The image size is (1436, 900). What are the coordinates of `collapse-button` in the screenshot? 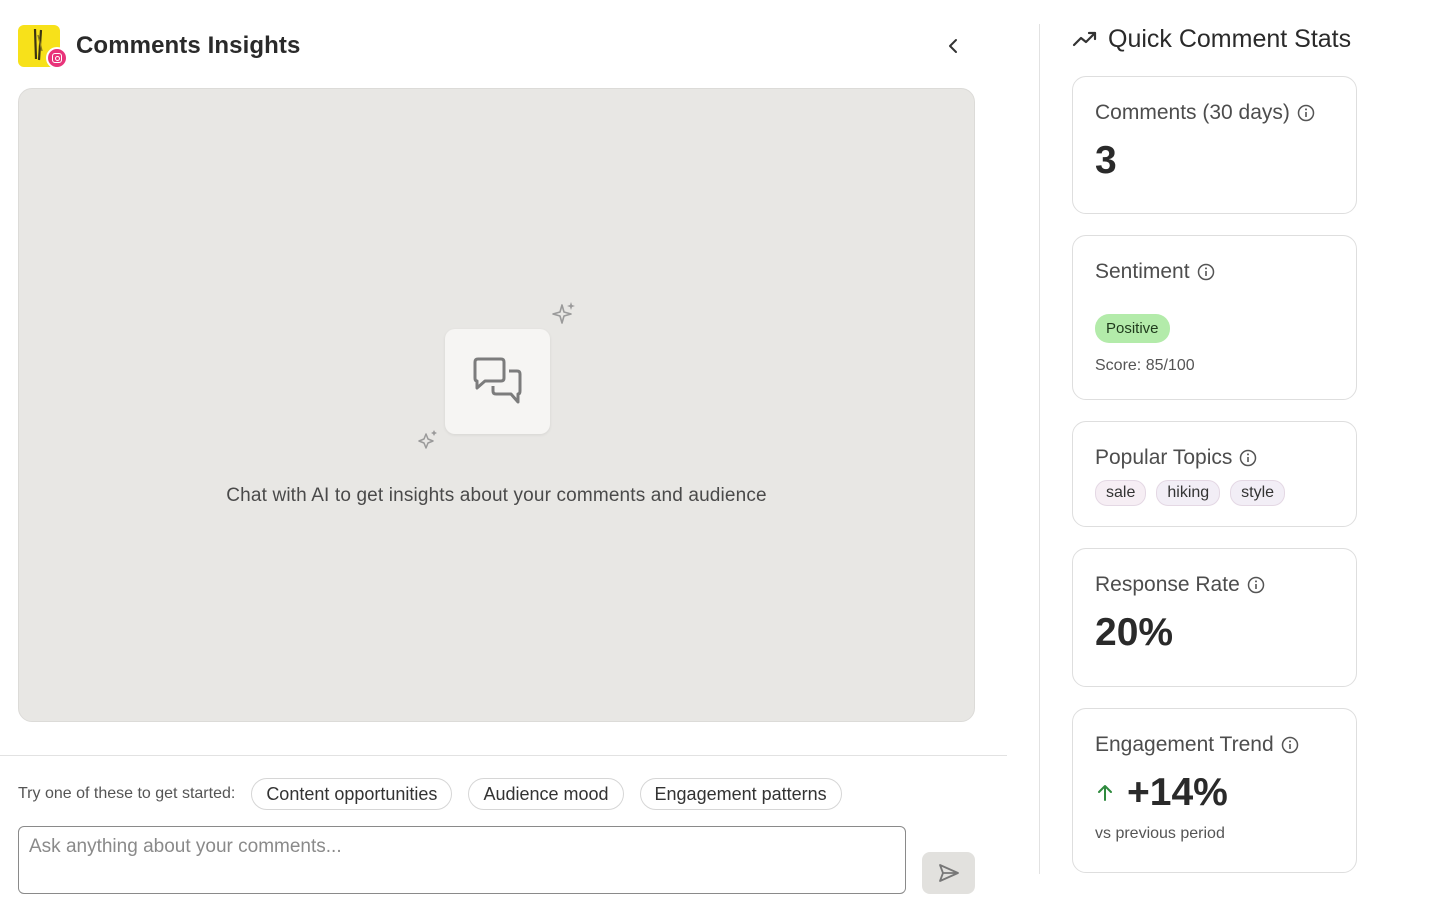 It's located at (953, 46).